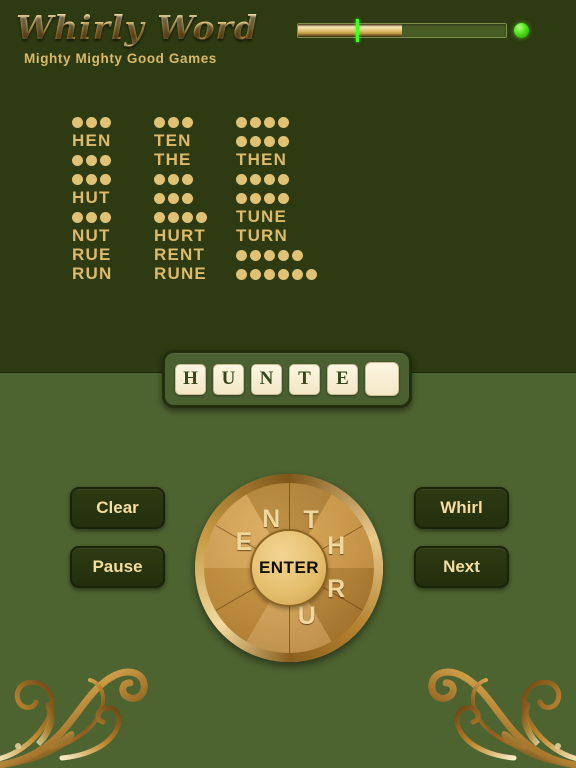 The image size is (576, 768). I want to click on letter-tile: E, so click(342, 379).